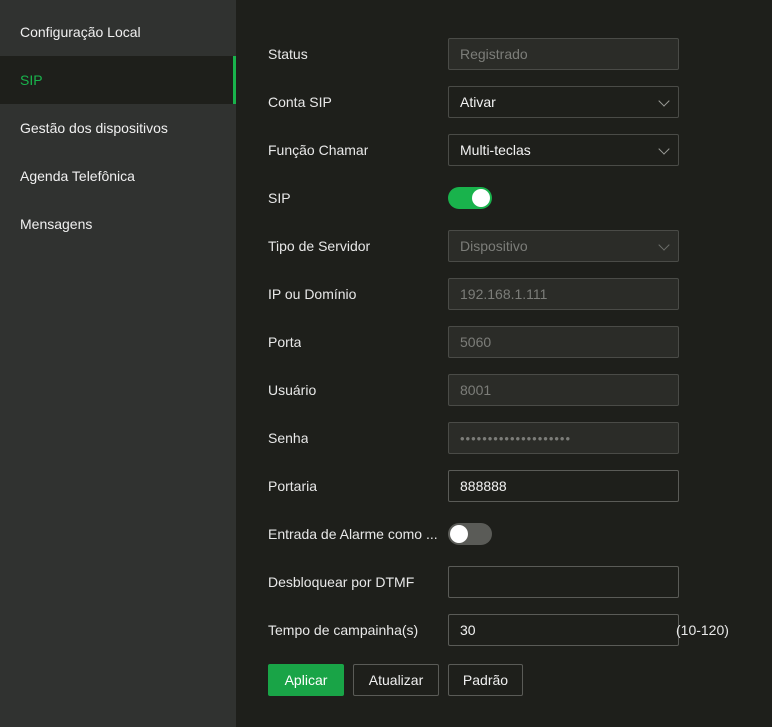 This screenshot has height=727, width=772. I want to click on porta-row: Porta 5060, so click(508, 350).